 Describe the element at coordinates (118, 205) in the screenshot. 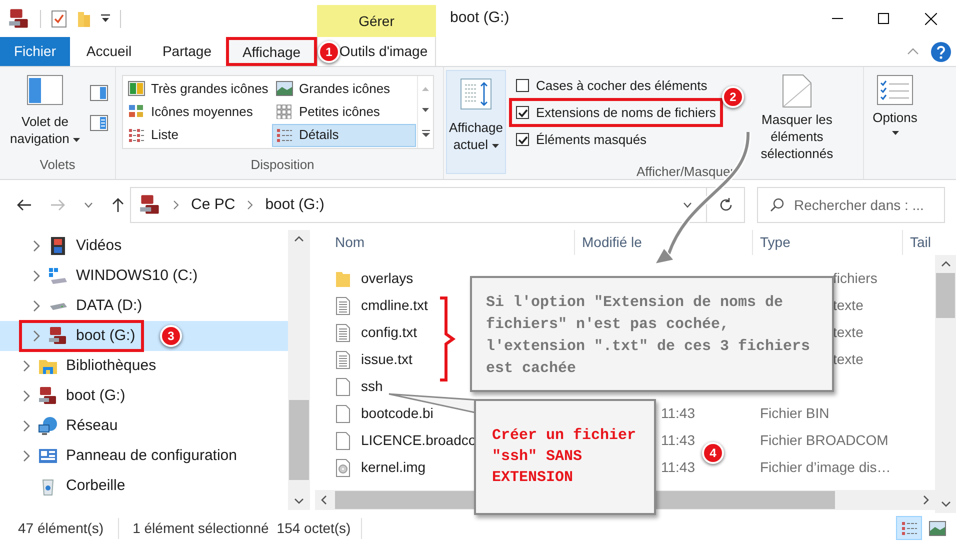

I see `up-arrow-icon` at that location.